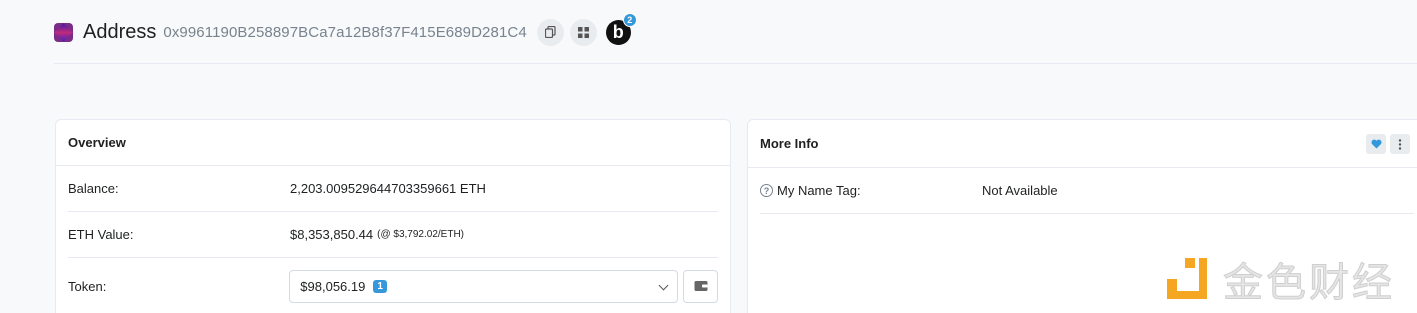  I want to click on token-row: Token: $98,056.19 1, so click(393, 285).